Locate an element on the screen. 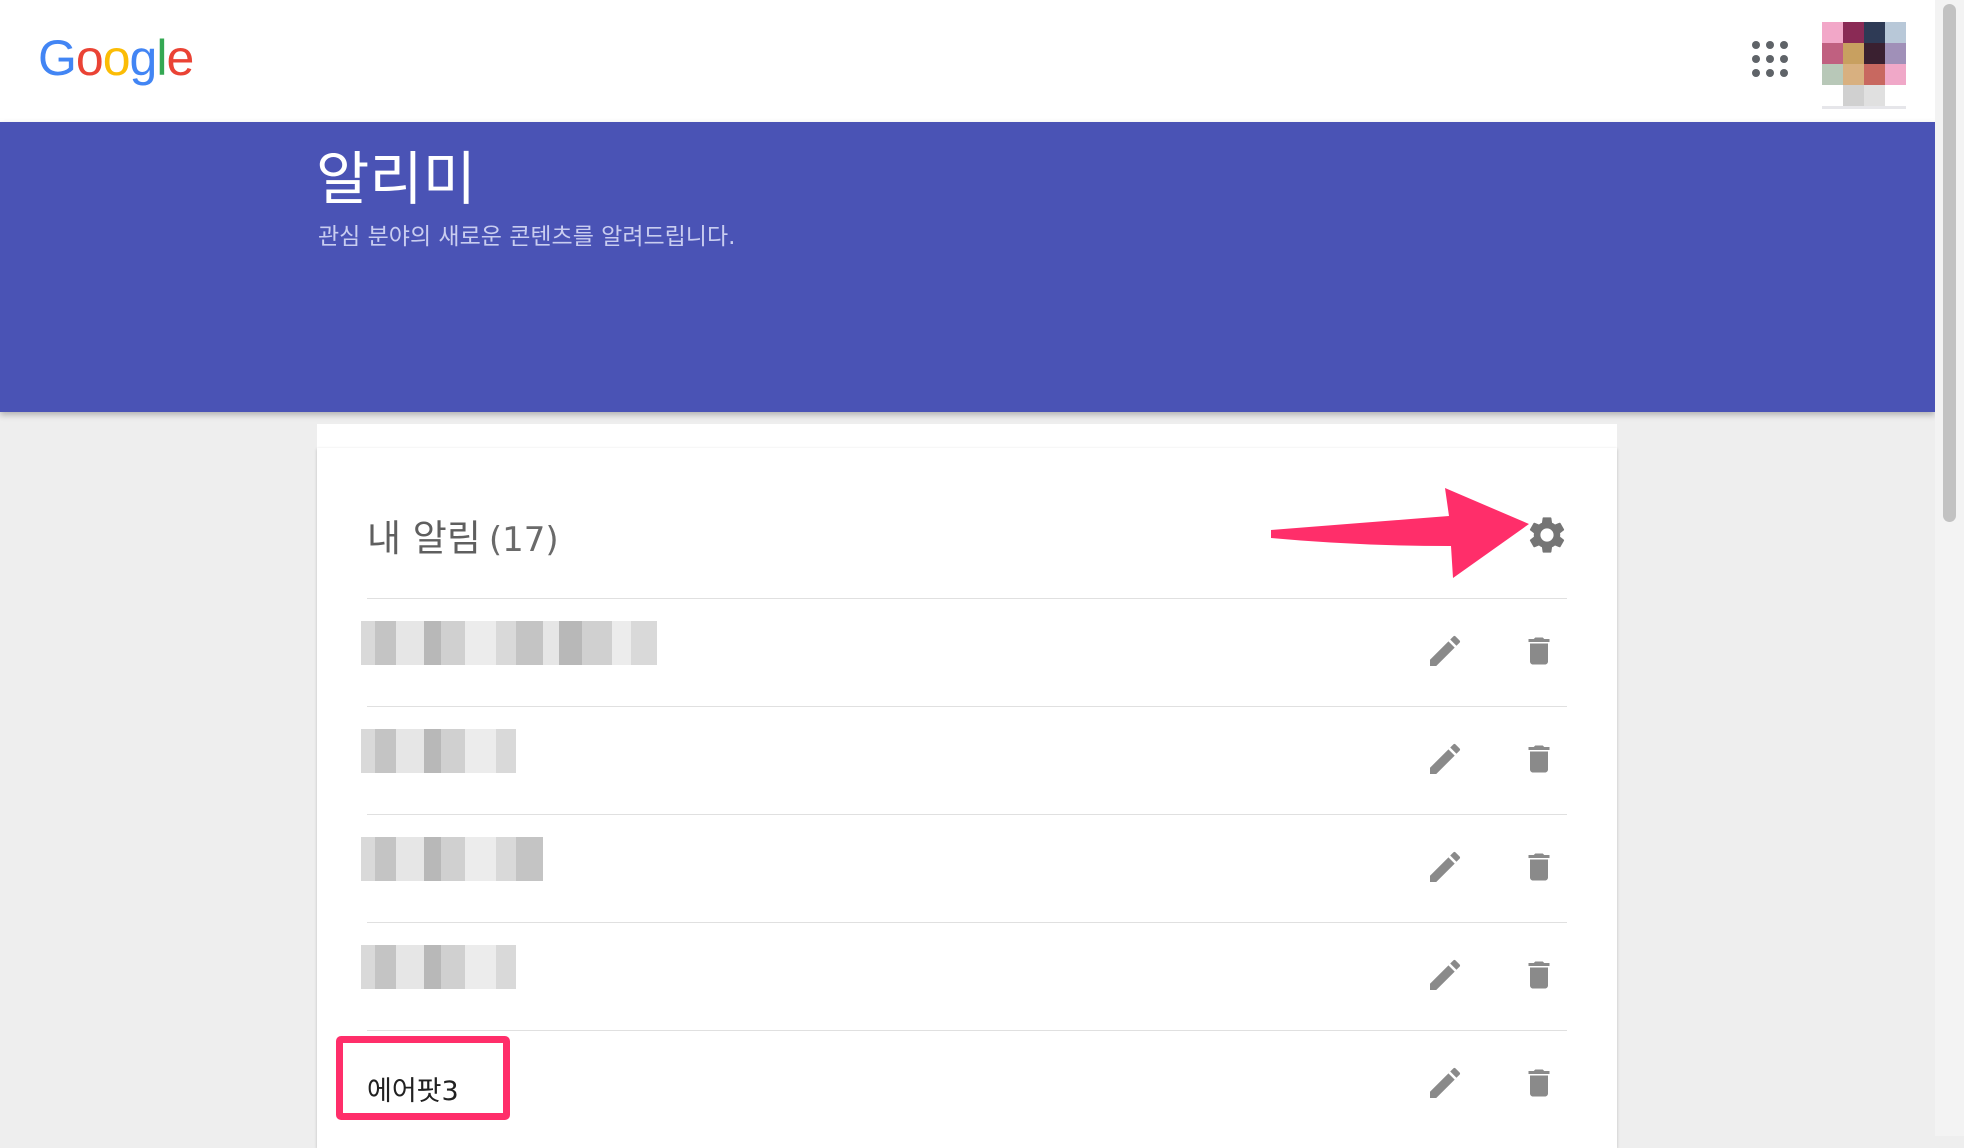 The width and height of the screenshot is (1964, 1148). page-title: 알리미 is located at coordinates (396, 179).